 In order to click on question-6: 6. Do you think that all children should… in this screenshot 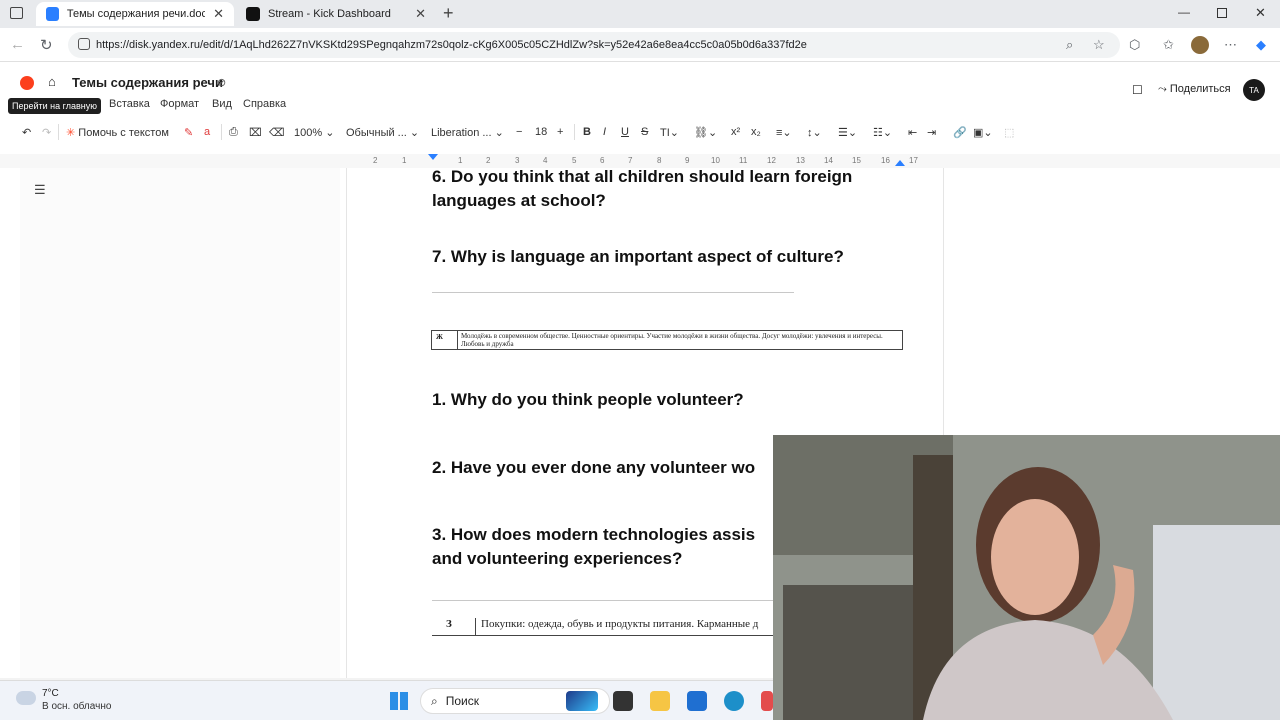, I will do `click(642, 189)`.